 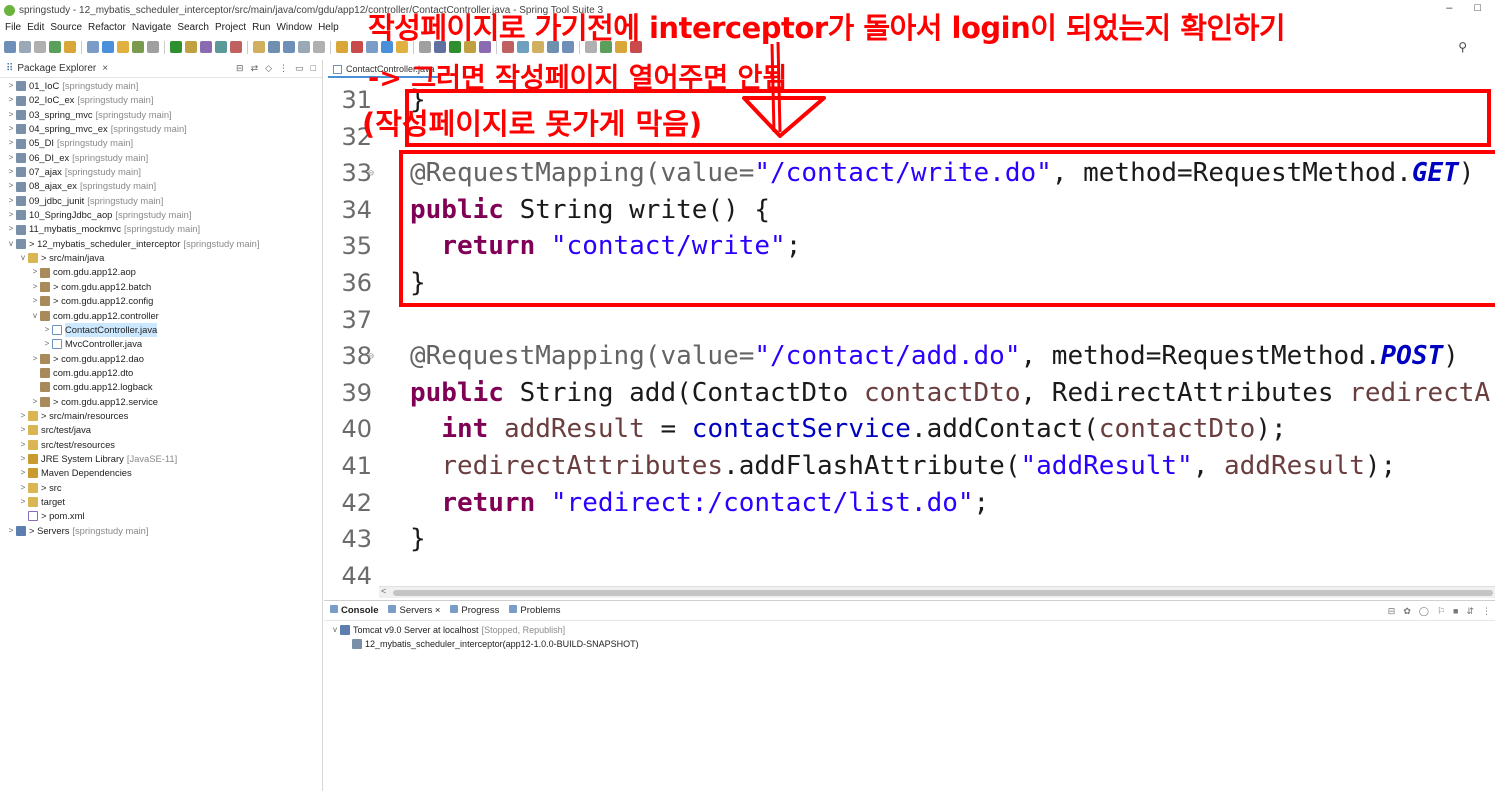 I want to click on scrollbar-thumb, so click(x=943, y=593).